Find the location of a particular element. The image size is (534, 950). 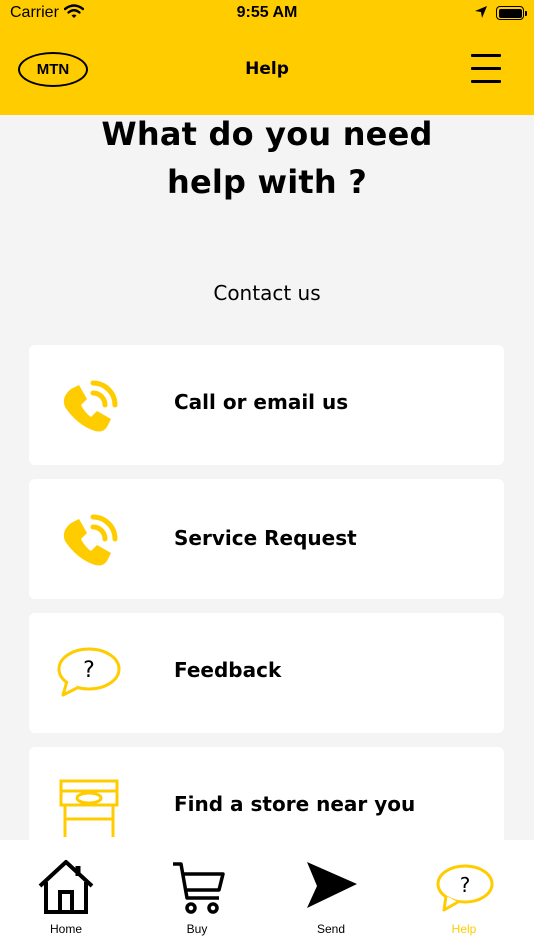

status-bar: Carrier 9:55 AM is located at coordinates (267, 13).